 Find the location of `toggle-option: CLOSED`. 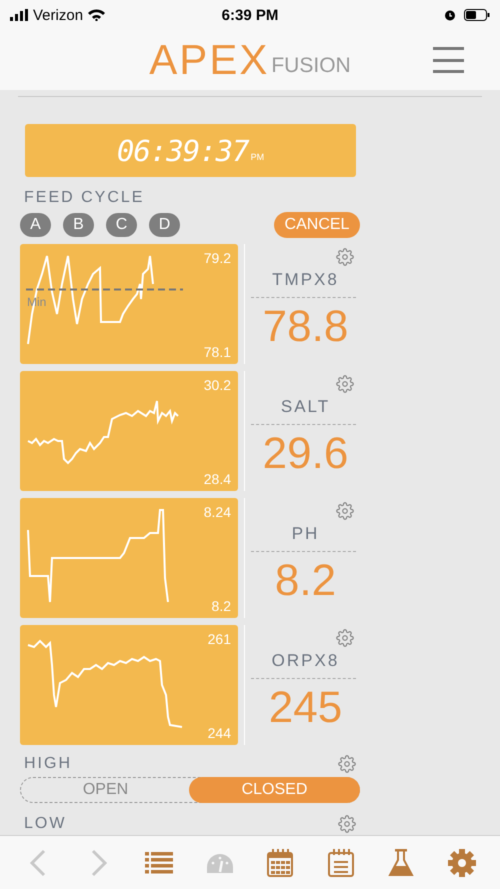

toggle-option: CLOSED is located at coordinates (274, 790).